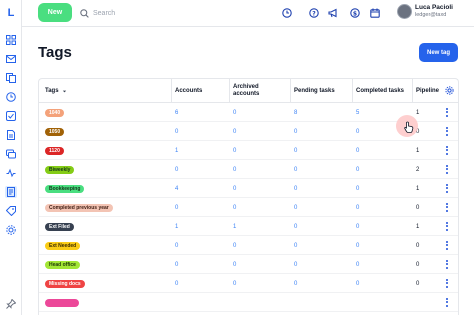  I want to click on search-placeholder: Search, so click(104, 13).